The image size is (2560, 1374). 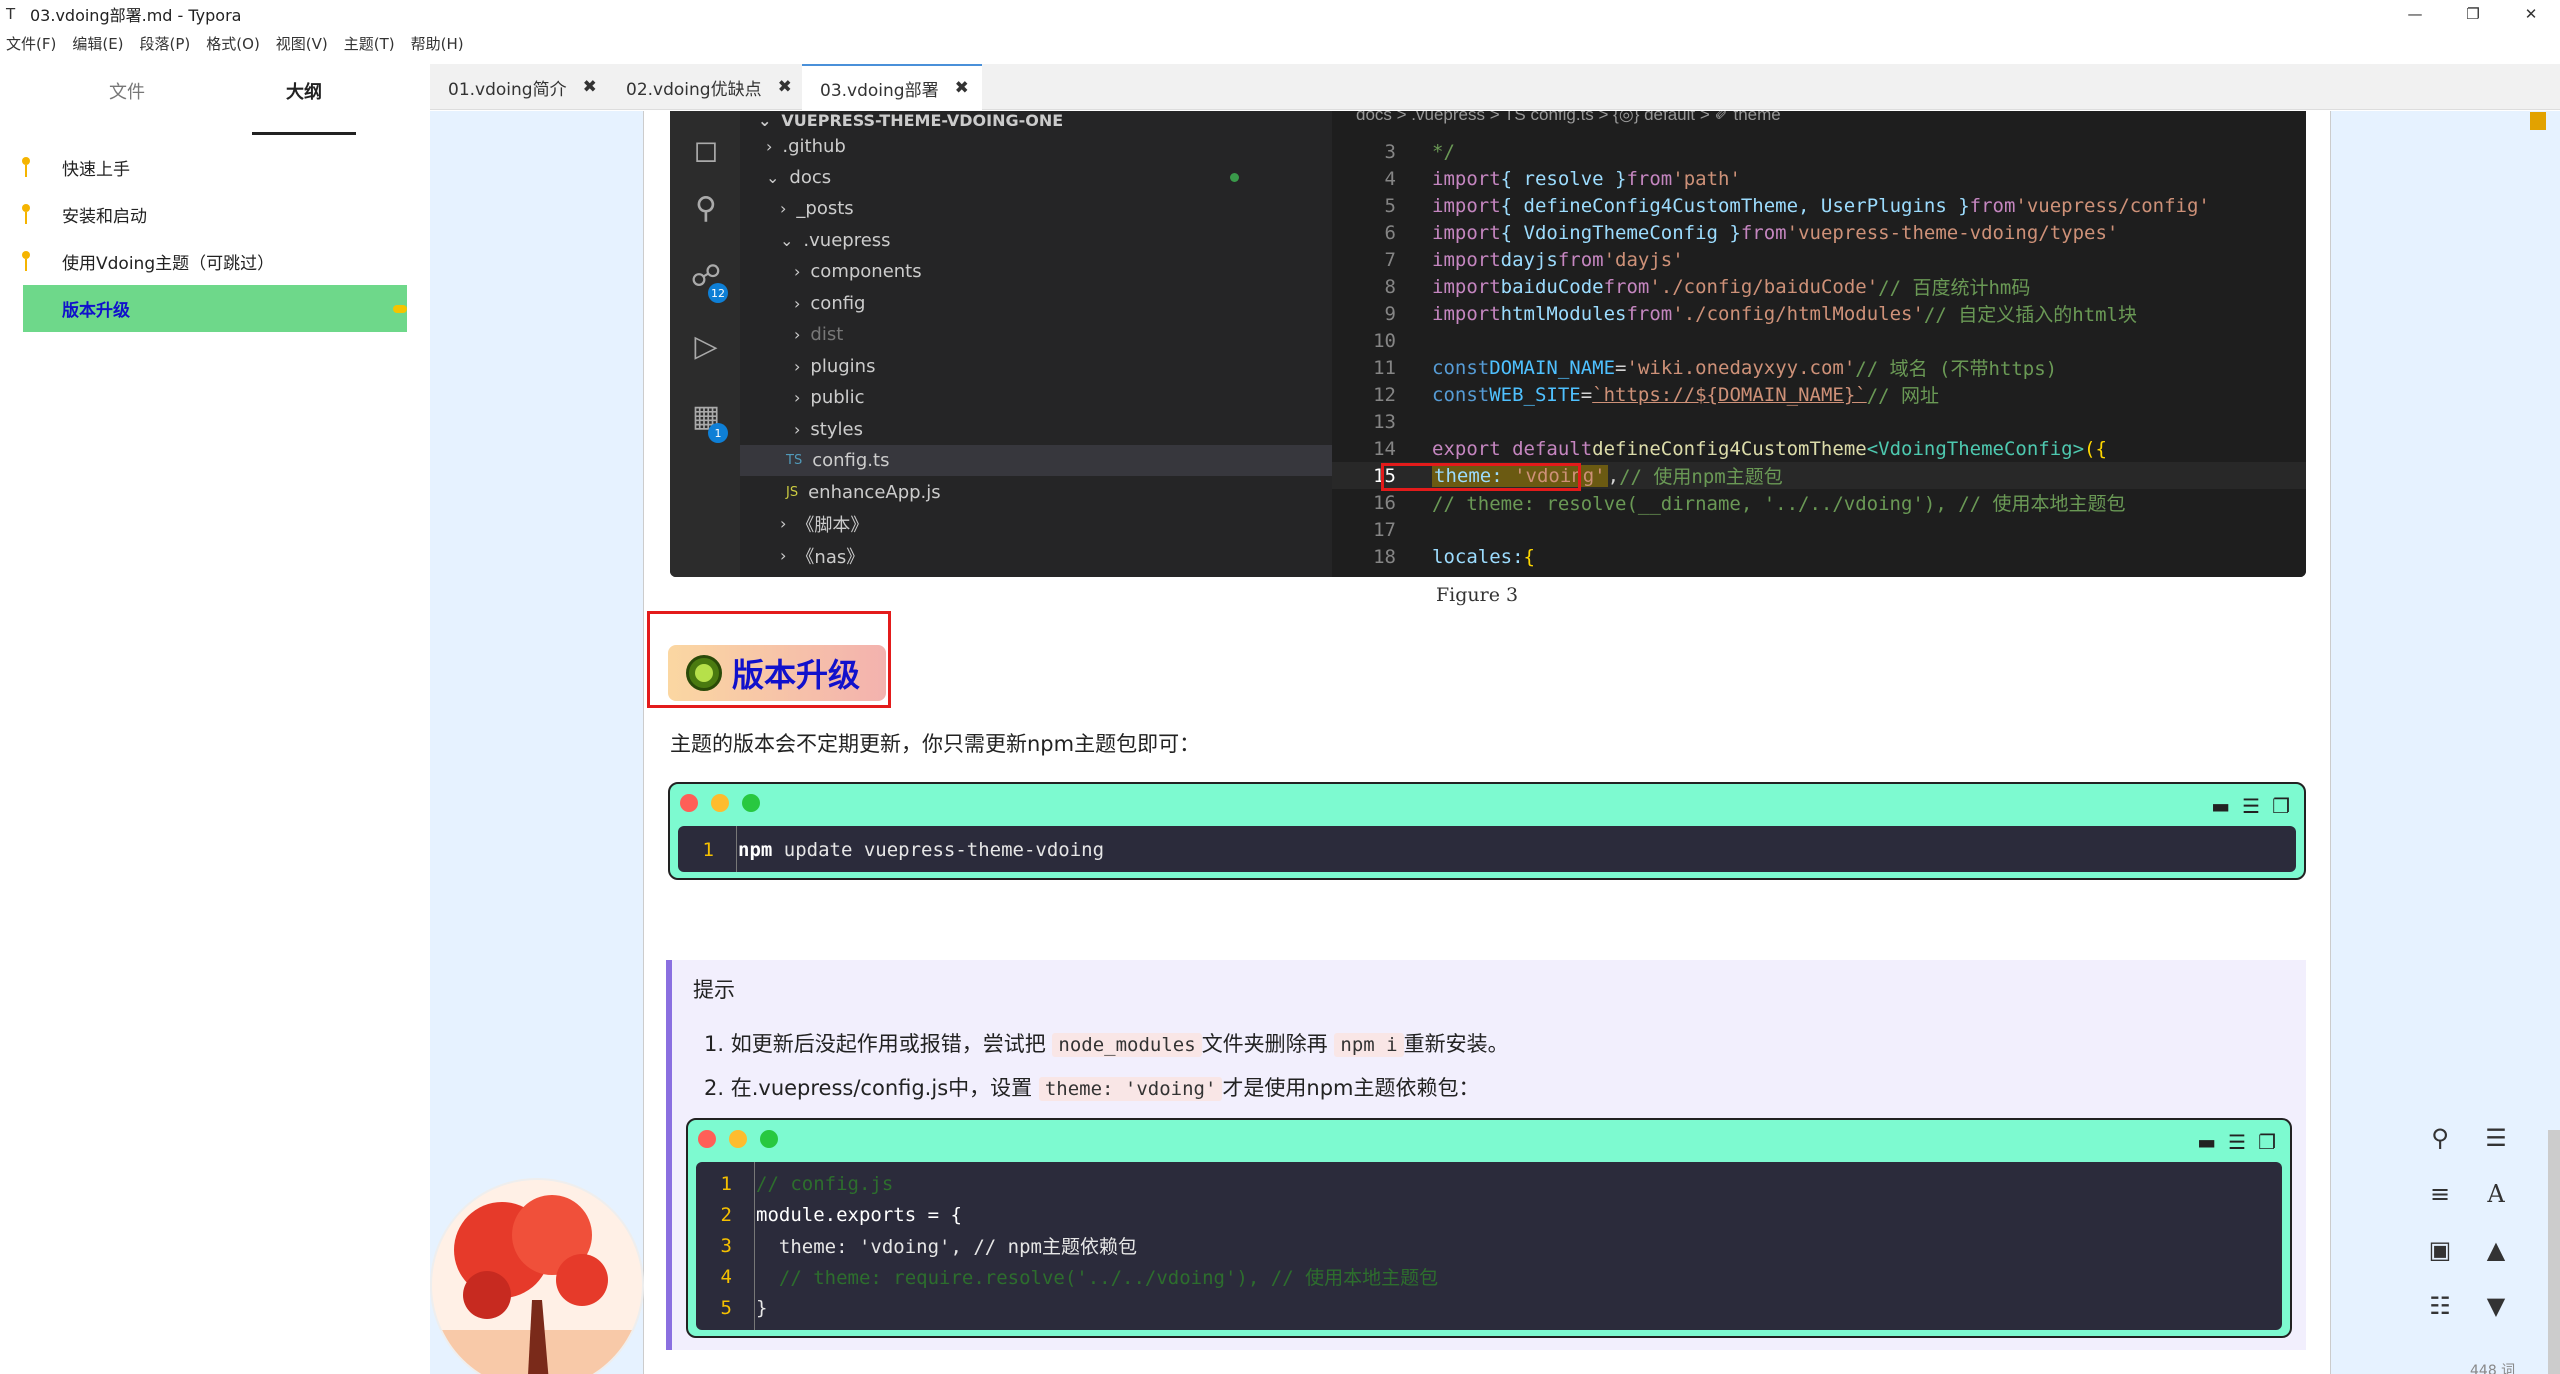 What do you see at coordinates (841, 1214) in the screenshot?
I see `code-line: 2 module.exports = {` at bounding box center [841, 1214].